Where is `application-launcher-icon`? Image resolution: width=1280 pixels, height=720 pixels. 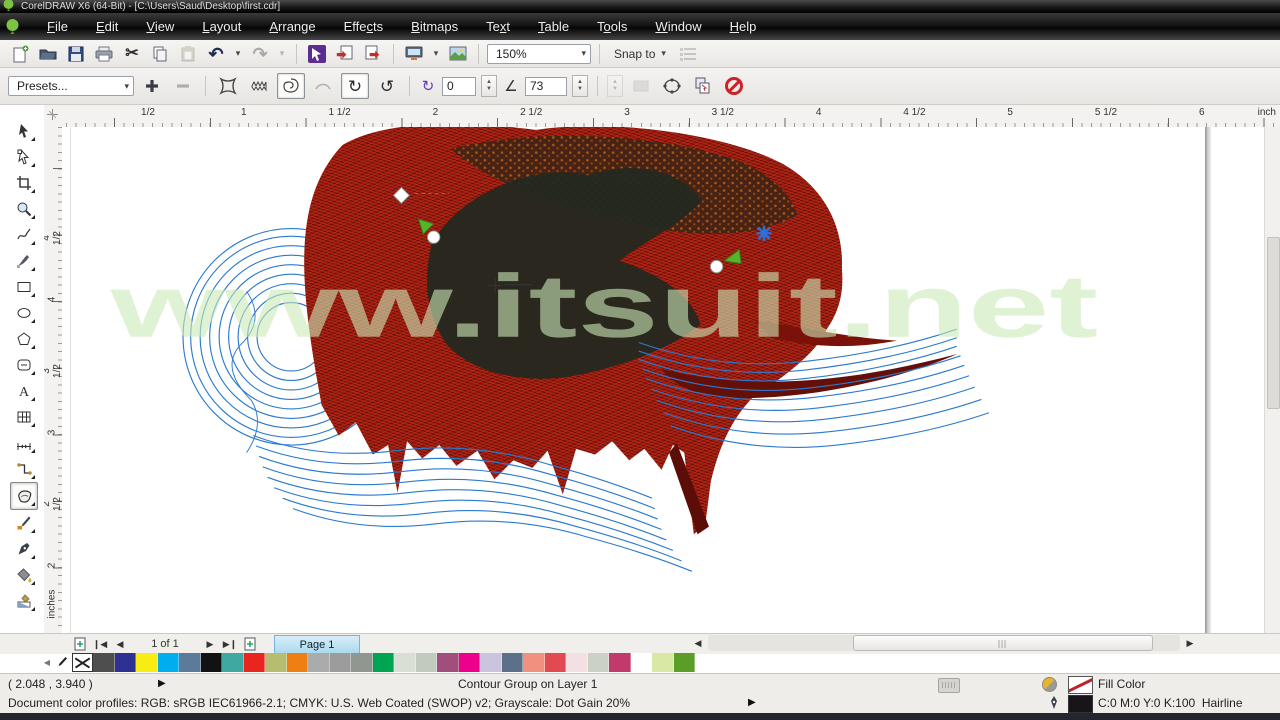 application-launcher-icon is located at coordinates (317, 54).